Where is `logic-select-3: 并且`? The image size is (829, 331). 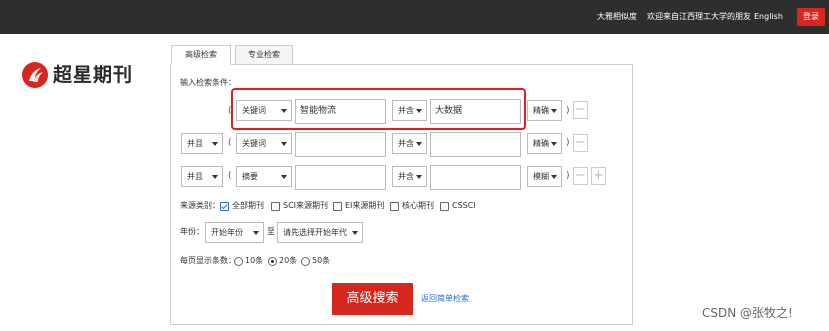
logic-select-3: 并且 is located at coordinates (202, 176).